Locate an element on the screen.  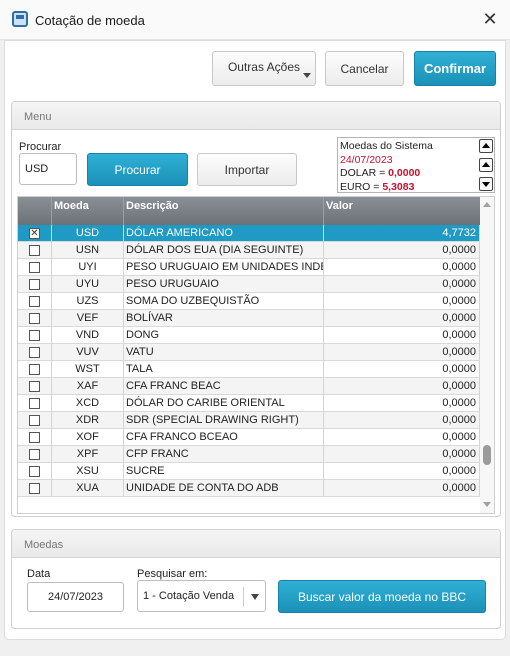
table-row: XPF CFP FRANC 0,0000 is located at coordinates (249, 454).